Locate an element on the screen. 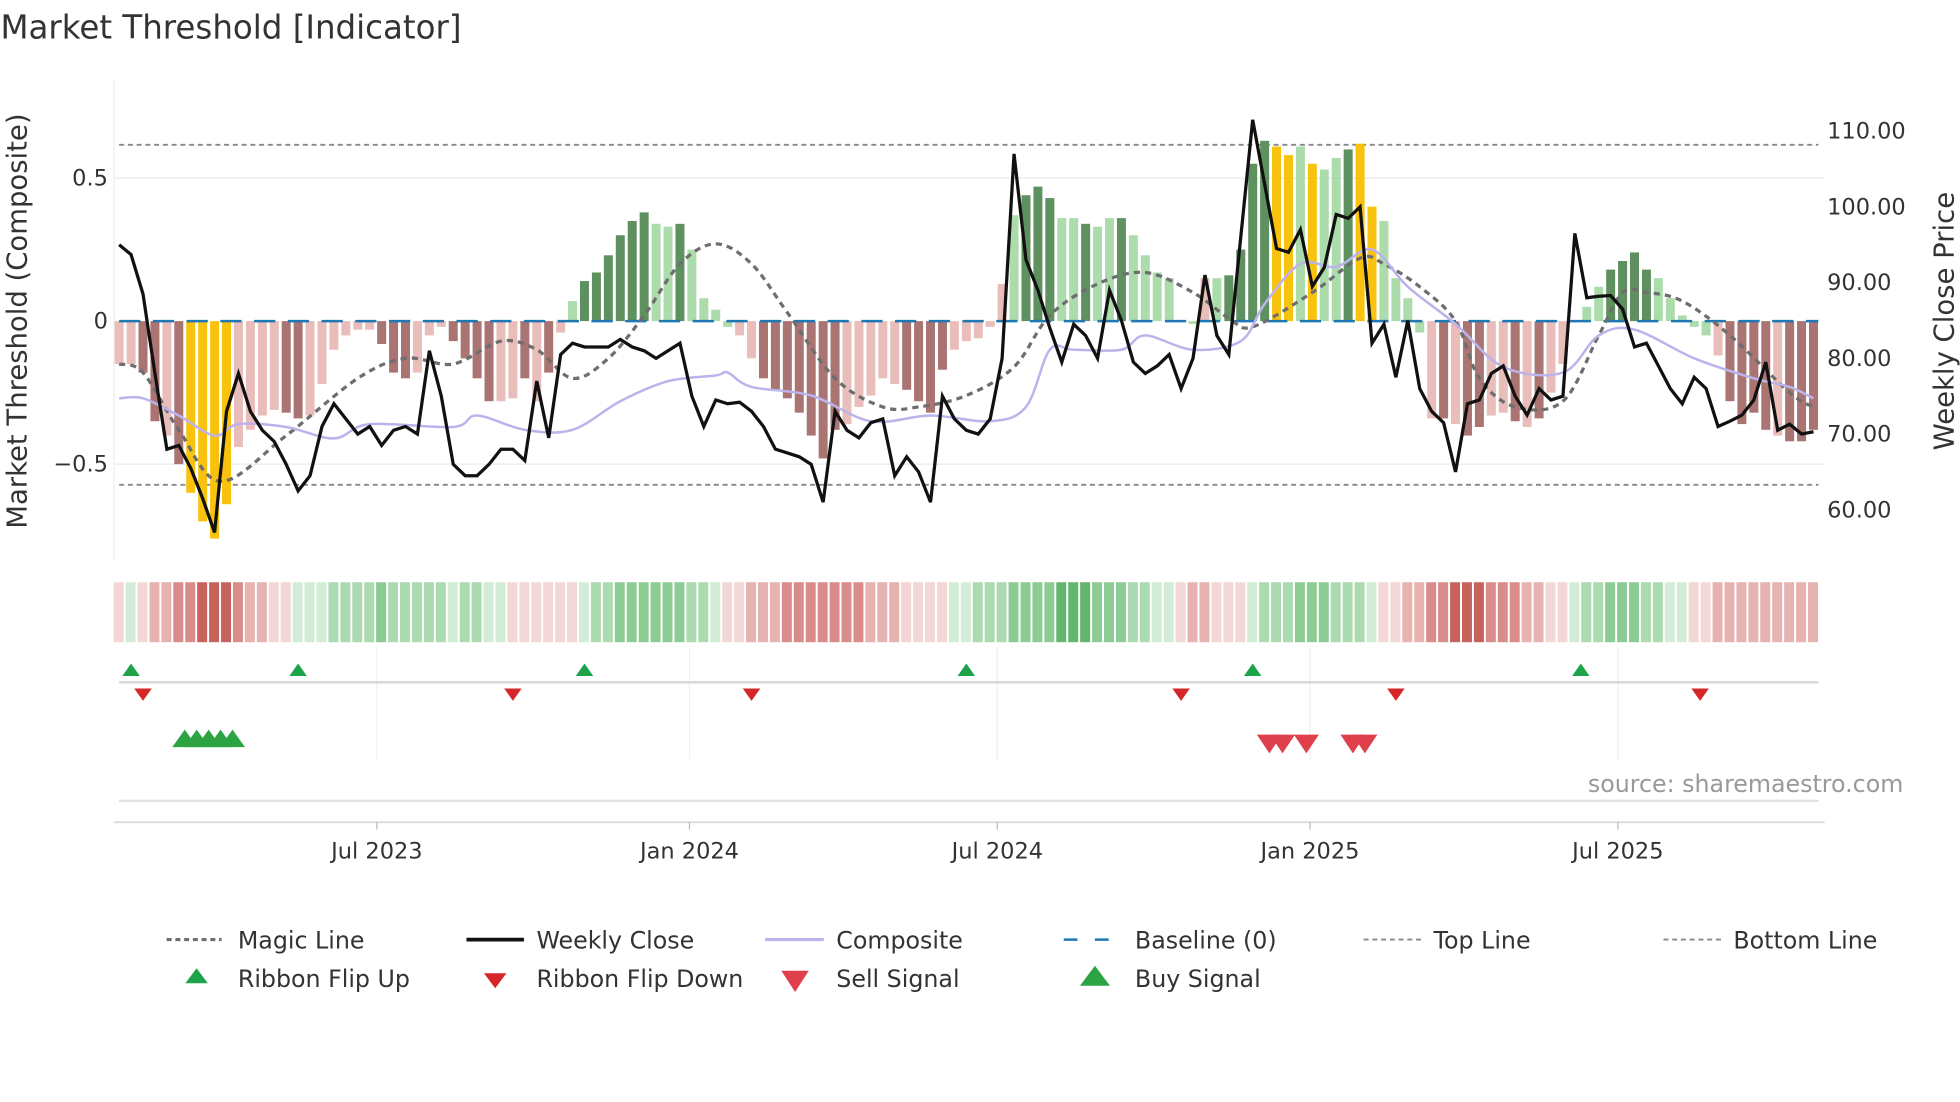 The image size is (1960, 1102). legend-label: Buy Signal is located at coordinates (1198, 979).